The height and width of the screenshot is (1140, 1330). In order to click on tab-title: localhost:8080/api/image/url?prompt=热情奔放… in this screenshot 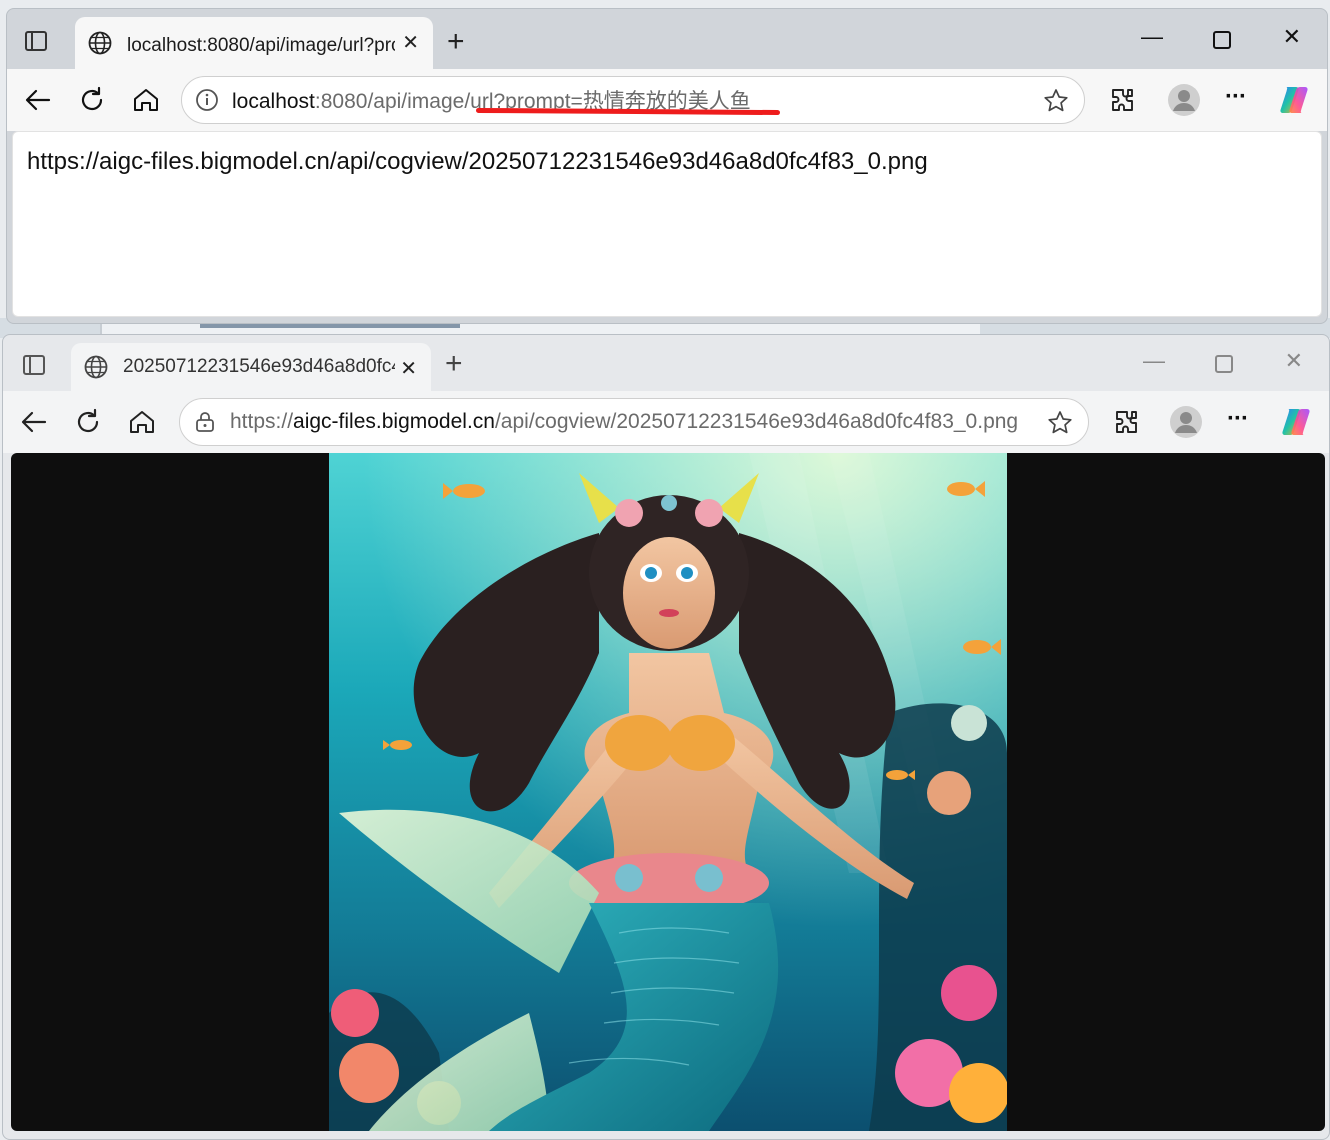, I will do `click(261, 45)`.